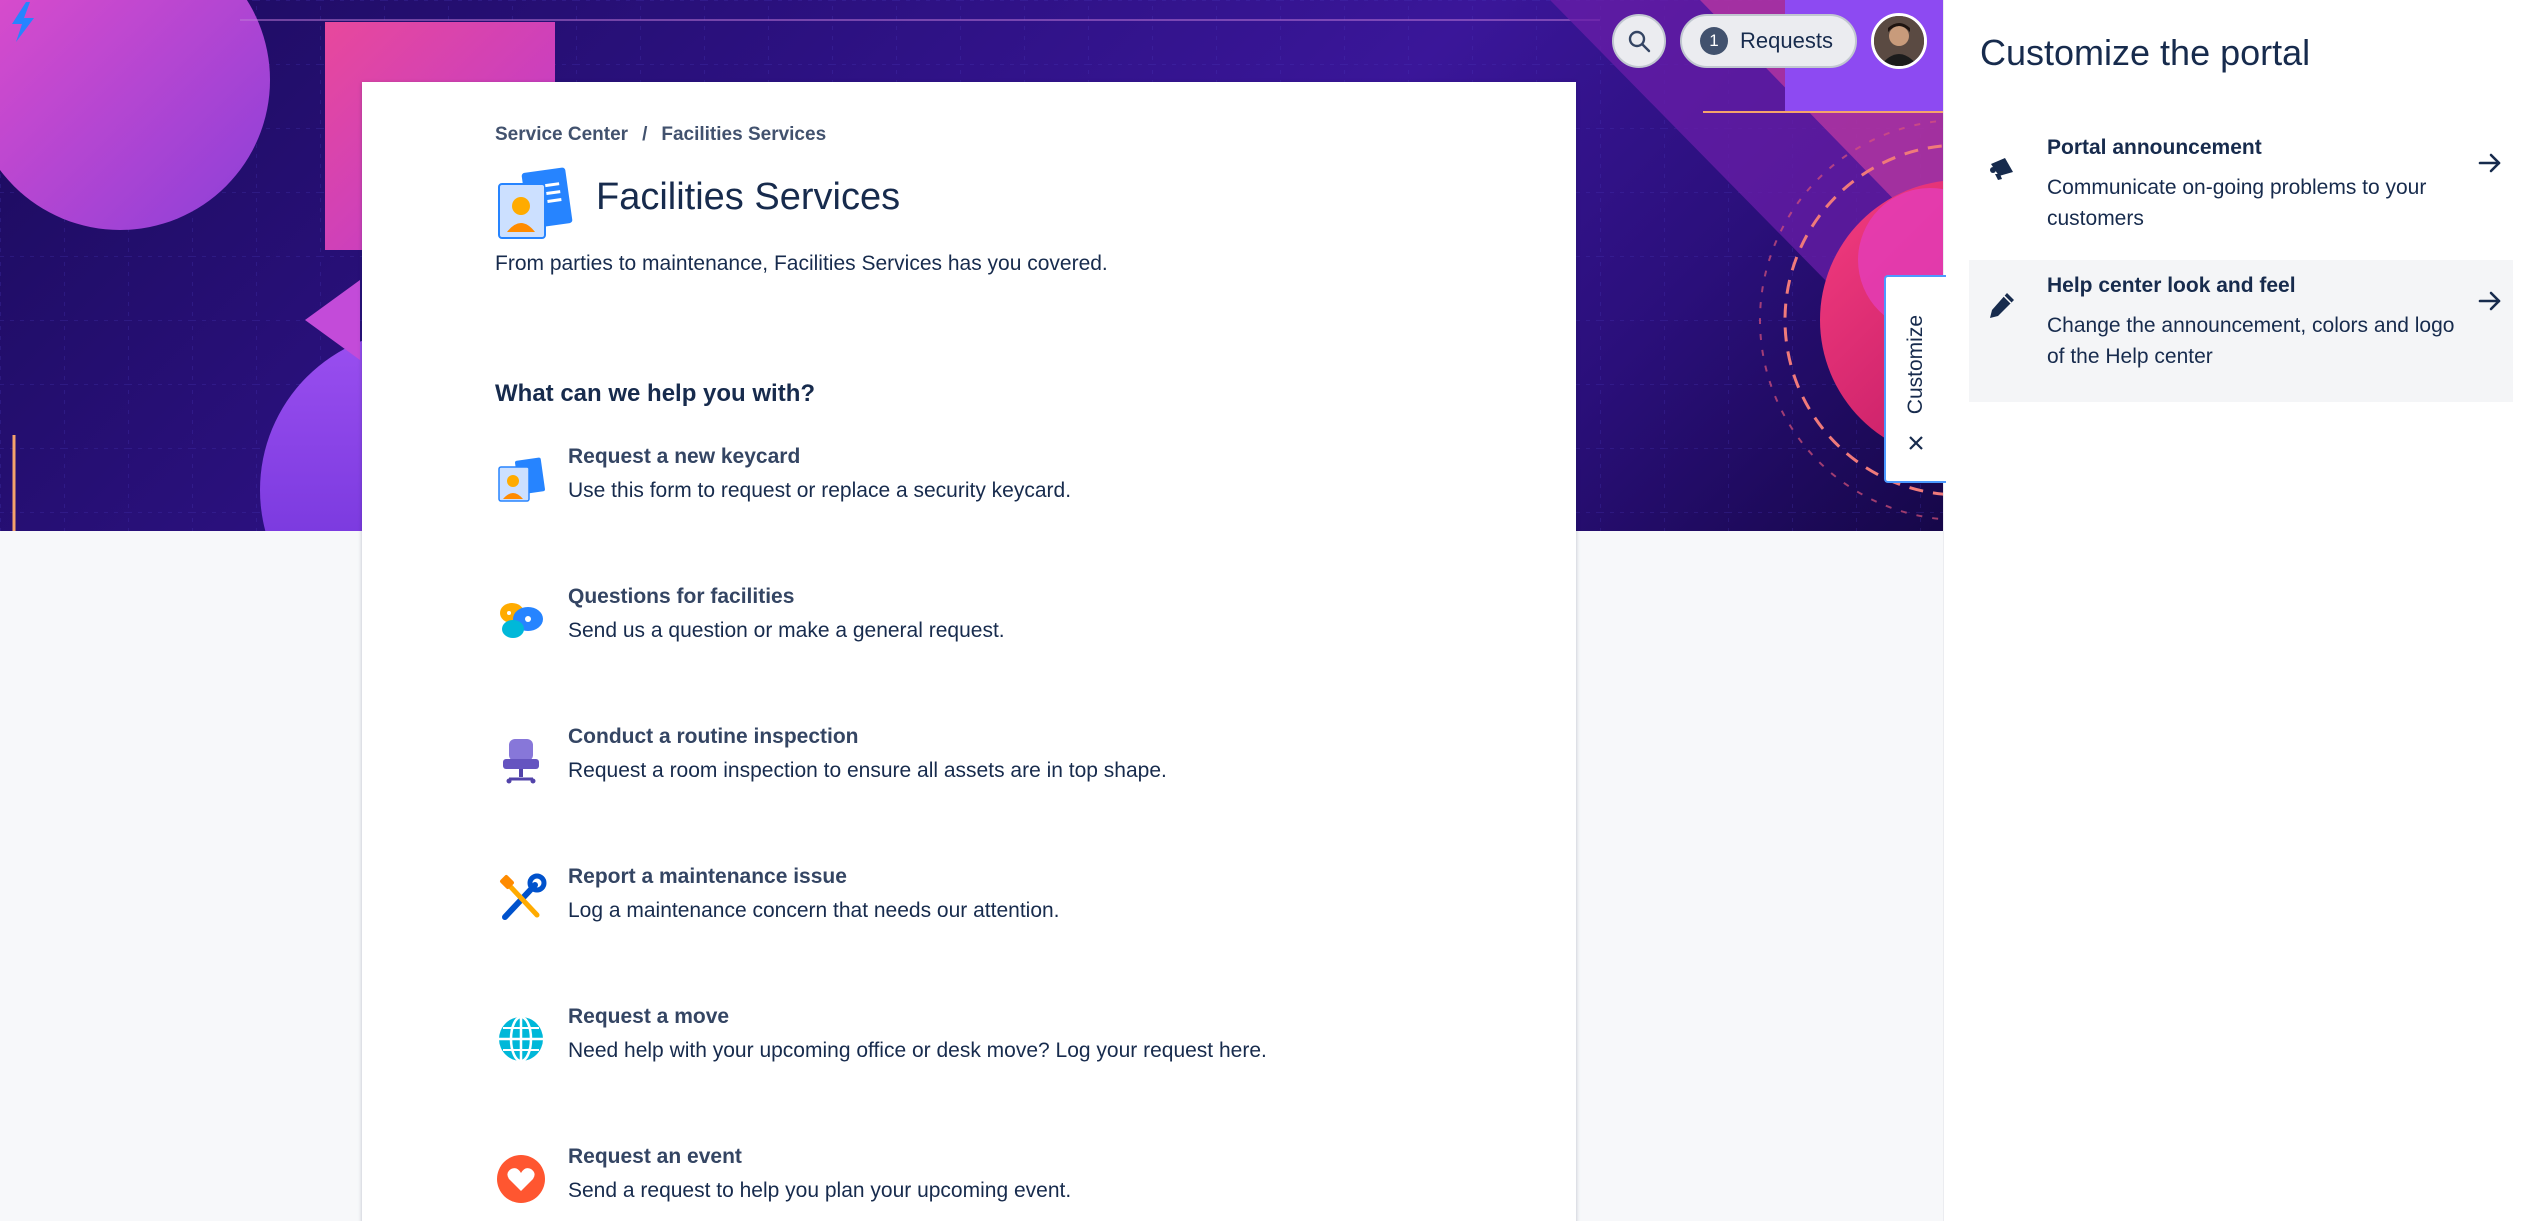  What do you see at coordinates (521, 479) in the screenshot?
I see `keycard-icon` at bounding box center [521, 479].